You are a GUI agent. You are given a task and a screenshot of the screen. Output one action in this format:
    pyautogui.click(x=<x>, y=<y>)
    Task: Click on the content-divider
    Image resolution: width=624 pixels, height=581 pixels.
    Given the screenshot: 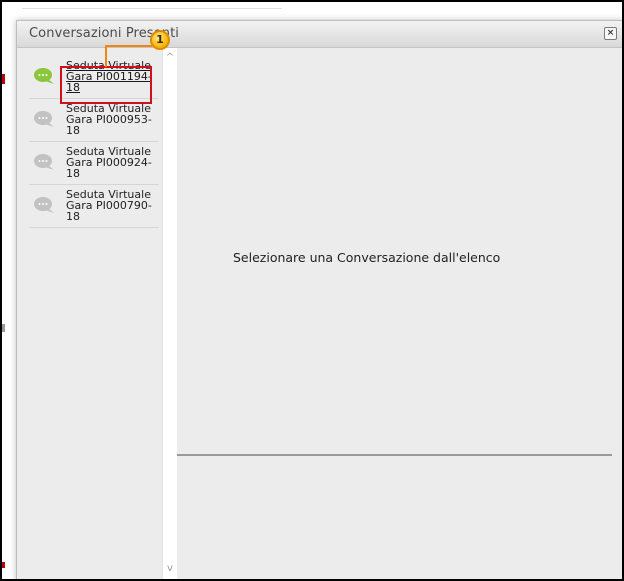 What is the action you would take?
    pyautogui.click(x=394, y=455)
    